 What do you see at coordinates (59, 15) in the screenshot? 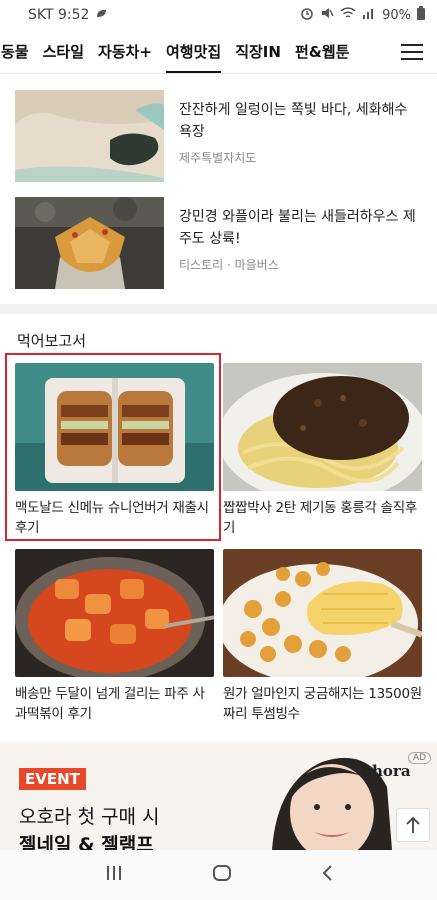
I see `carrier-time: SKT 9:52` at bounding box center [59, 15].